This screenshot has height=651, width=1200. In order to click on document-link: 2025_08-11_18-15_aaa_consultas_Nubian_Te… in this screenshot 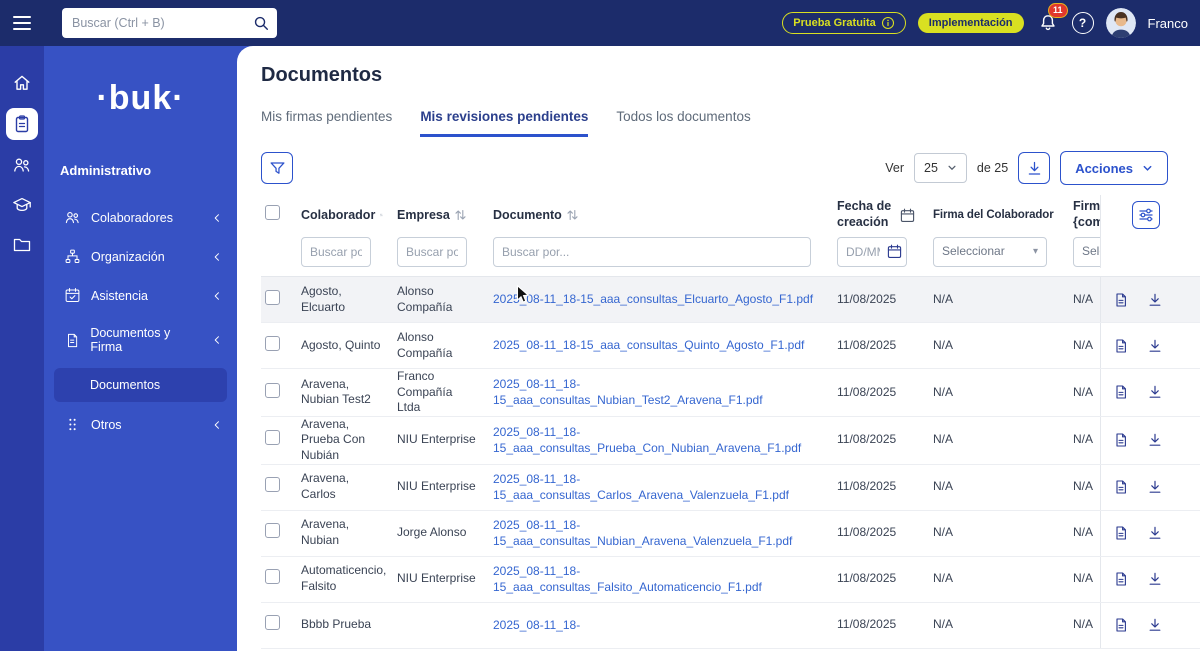, I will do `click(658, 392)`.